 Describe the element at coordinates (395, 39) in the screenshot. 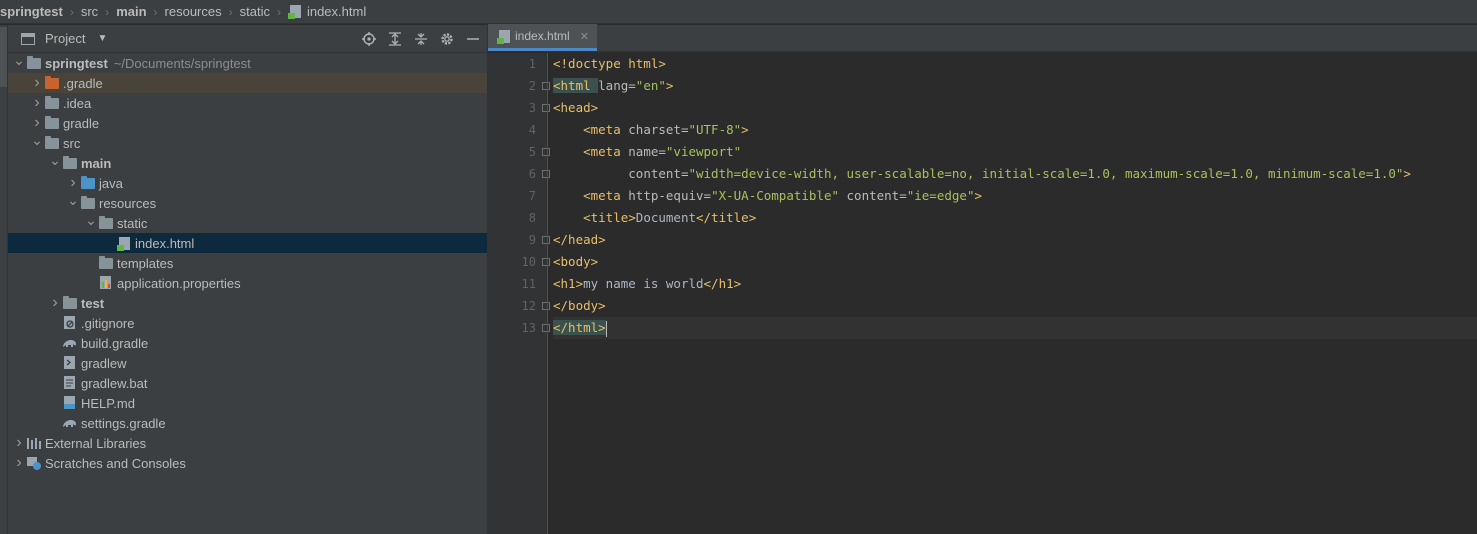

I see `expand-all-icon` at that location.